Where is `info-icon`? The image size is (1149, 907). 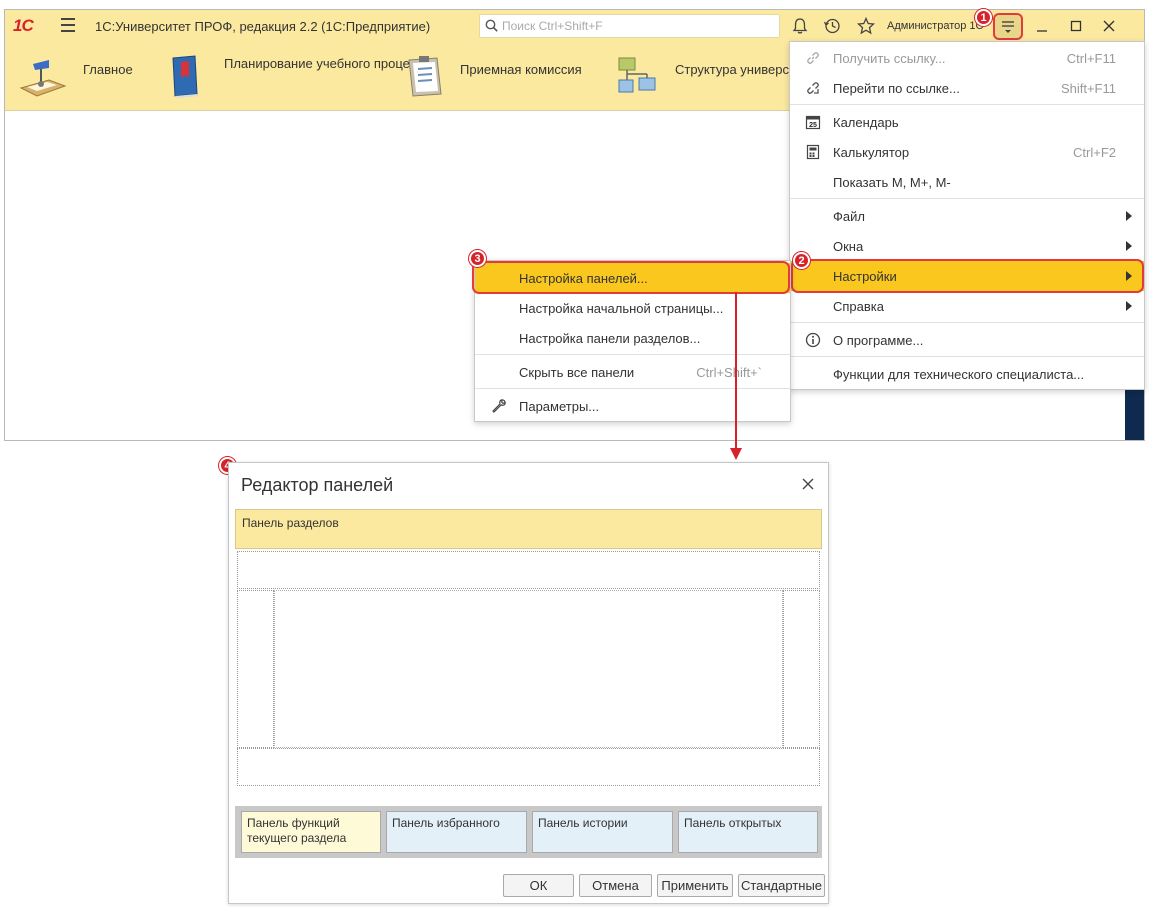 info-icon is located at coordinates (813, 340).